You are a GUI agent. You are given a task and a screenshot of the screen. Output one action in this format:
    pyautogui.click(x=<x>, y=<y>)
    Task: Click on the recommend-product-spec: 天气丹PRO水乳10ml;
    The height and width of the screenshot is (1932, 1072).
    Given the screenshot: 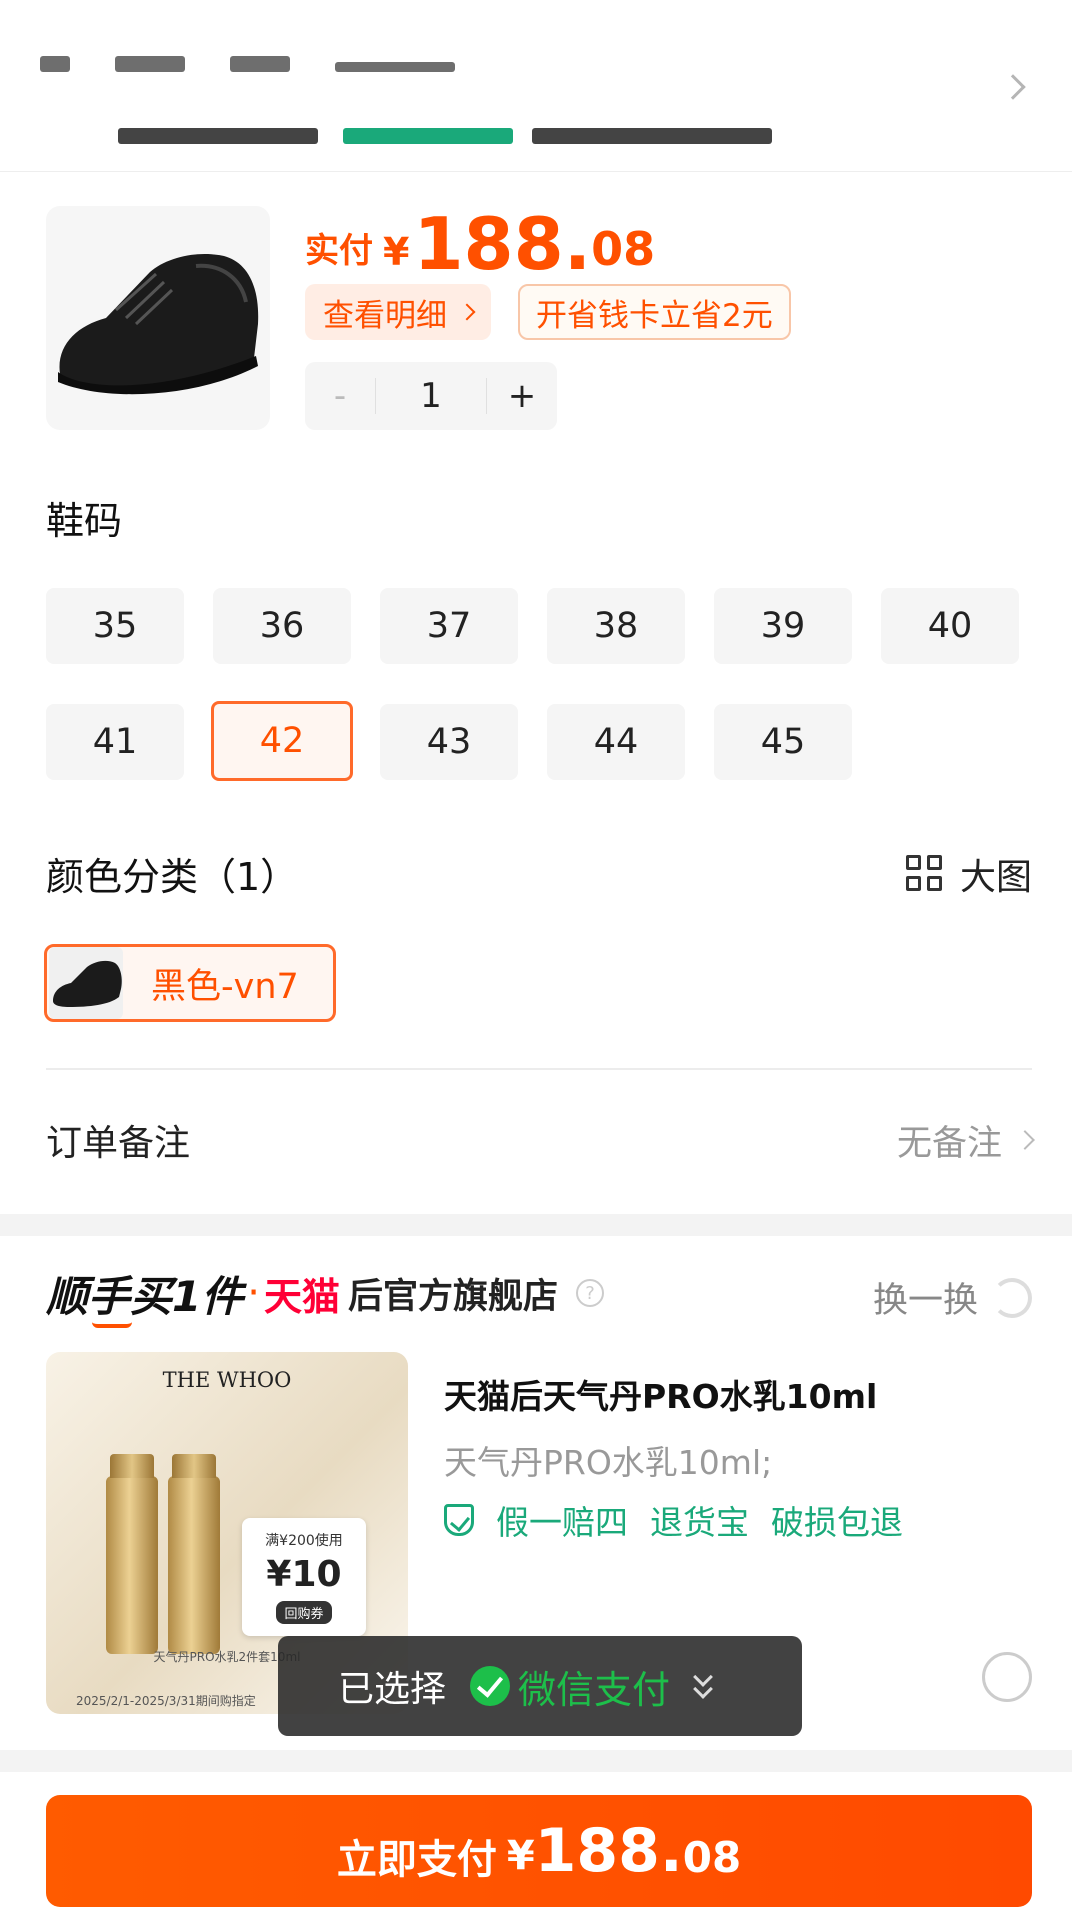 What is the action you would take?
    pyautogui.click(x=608, y=1462)
    